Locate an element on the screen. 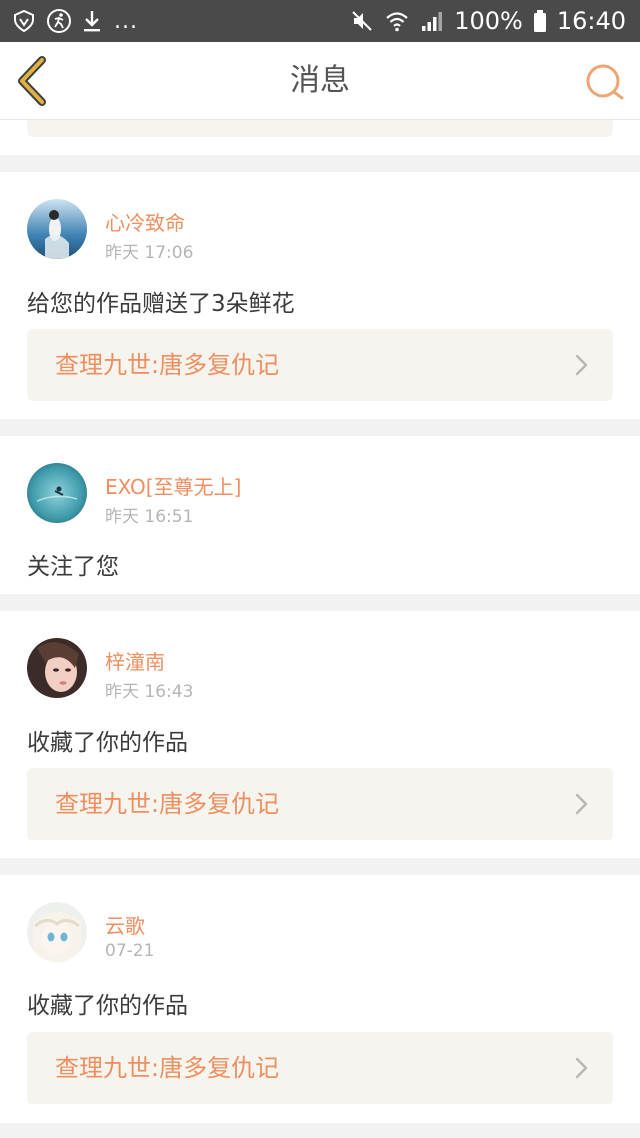 This screenshot has height=1138, width=640. search-button is located at coordinates (605, 83).